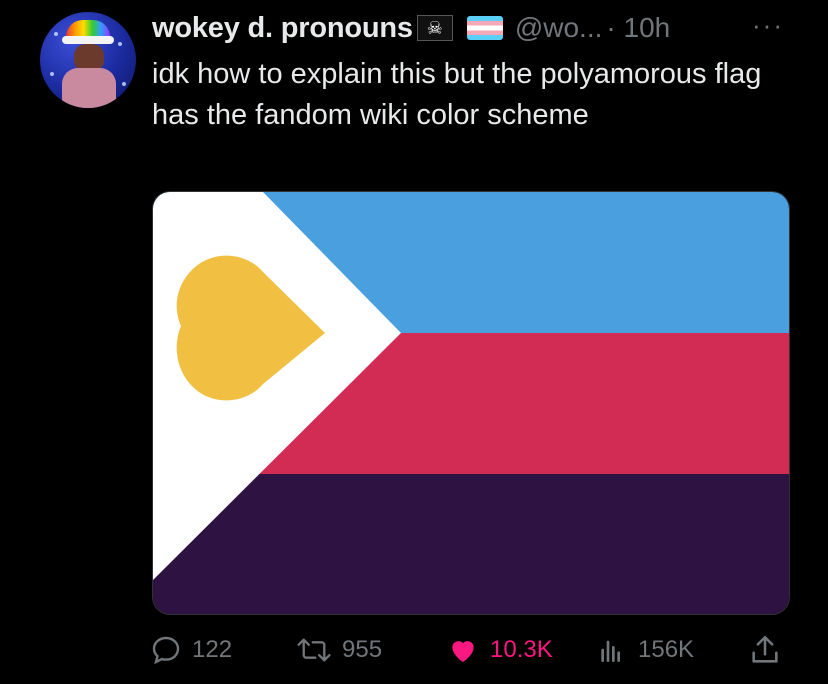 The image size is (828, 684). I want to click on trans-flag-icon, so click(484, 28).